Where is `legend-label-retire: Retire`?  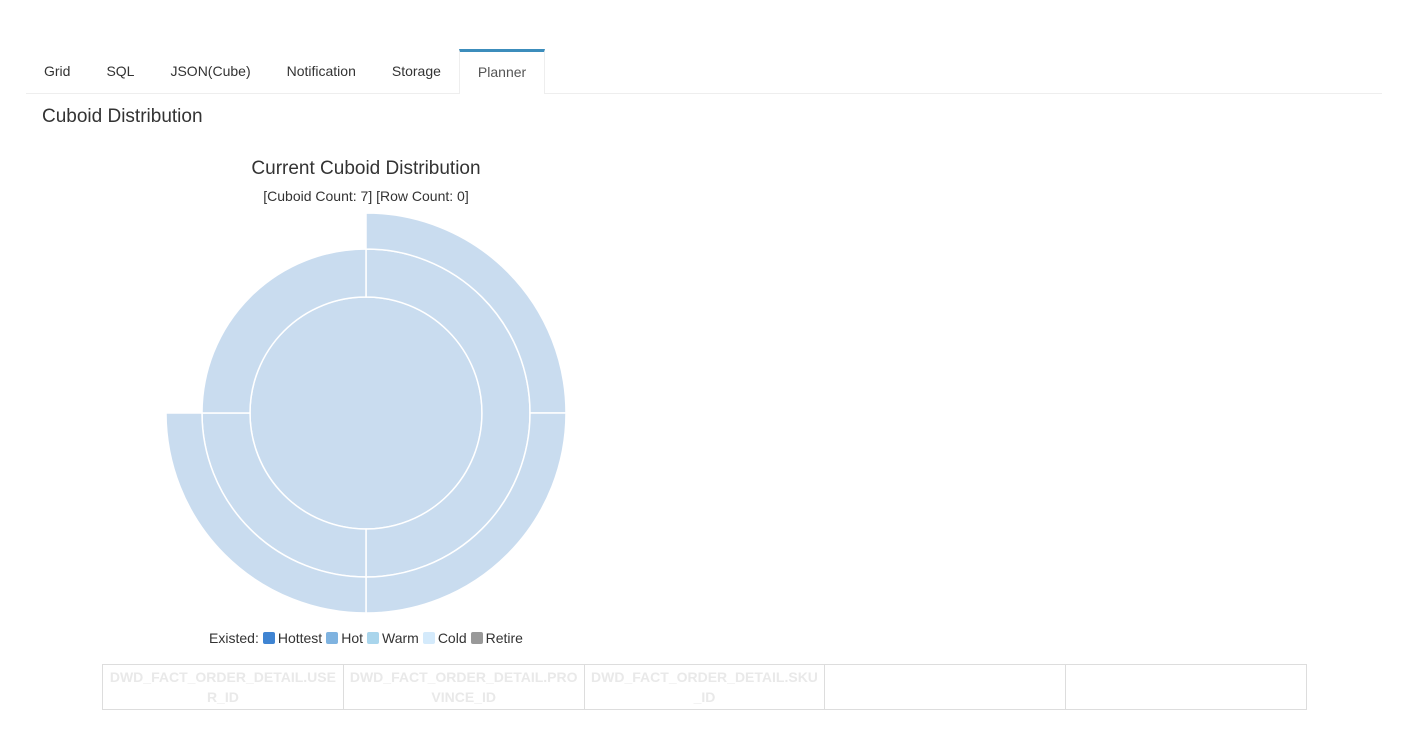
legend-label-retire: Retire is located at coordinates (504, 638).